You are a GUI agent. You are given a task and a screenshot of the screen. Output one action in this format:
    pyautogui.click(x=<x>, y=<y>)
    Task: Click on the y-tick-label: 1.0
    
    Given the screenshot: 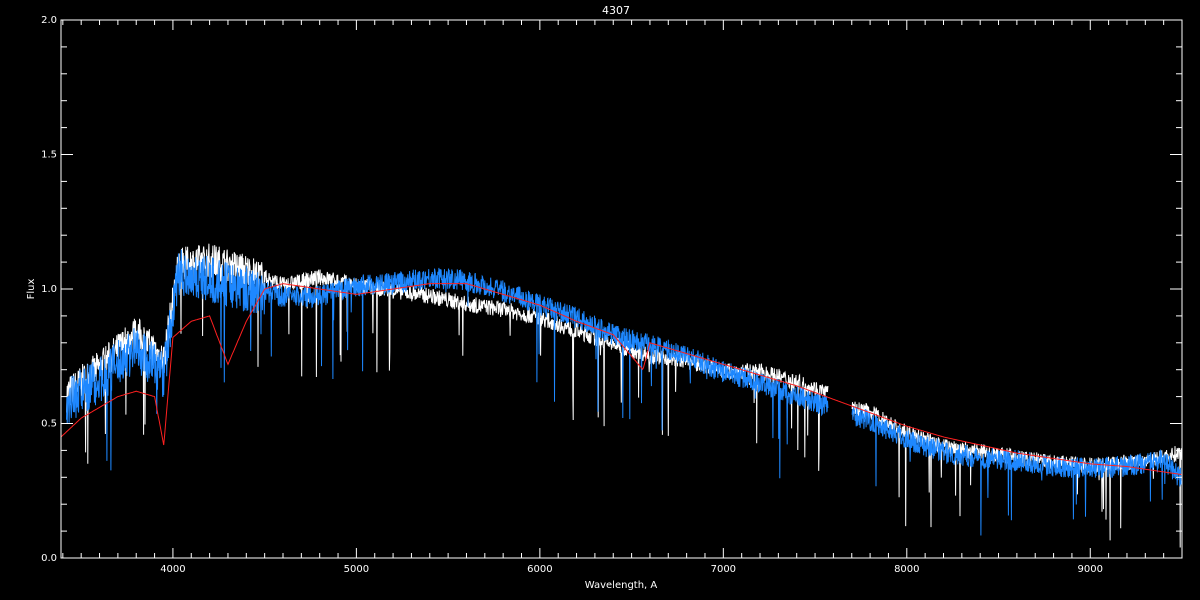 What is the action you would take?
    pyautogui.click(x=49, y=289)
    